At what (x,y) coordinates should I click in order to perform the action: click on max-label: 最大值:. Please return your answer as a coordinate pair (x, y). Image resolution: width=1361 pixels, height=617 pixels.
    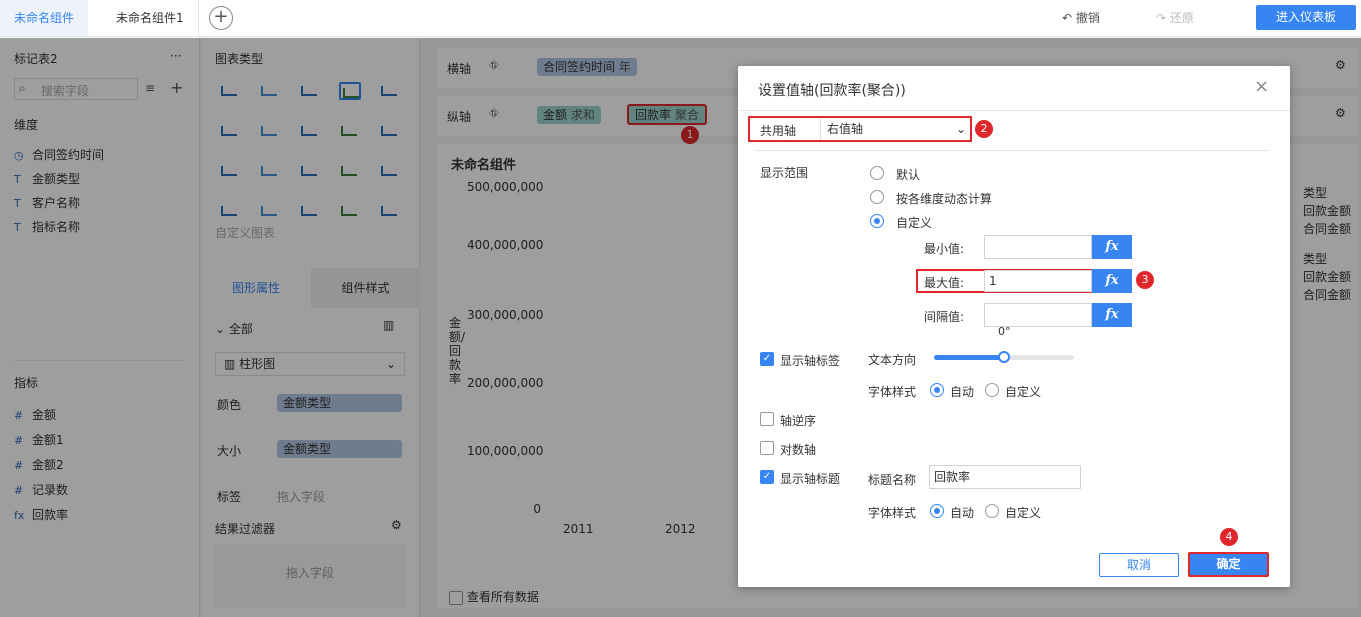
    Looking at the image, I should click on (944, 283).